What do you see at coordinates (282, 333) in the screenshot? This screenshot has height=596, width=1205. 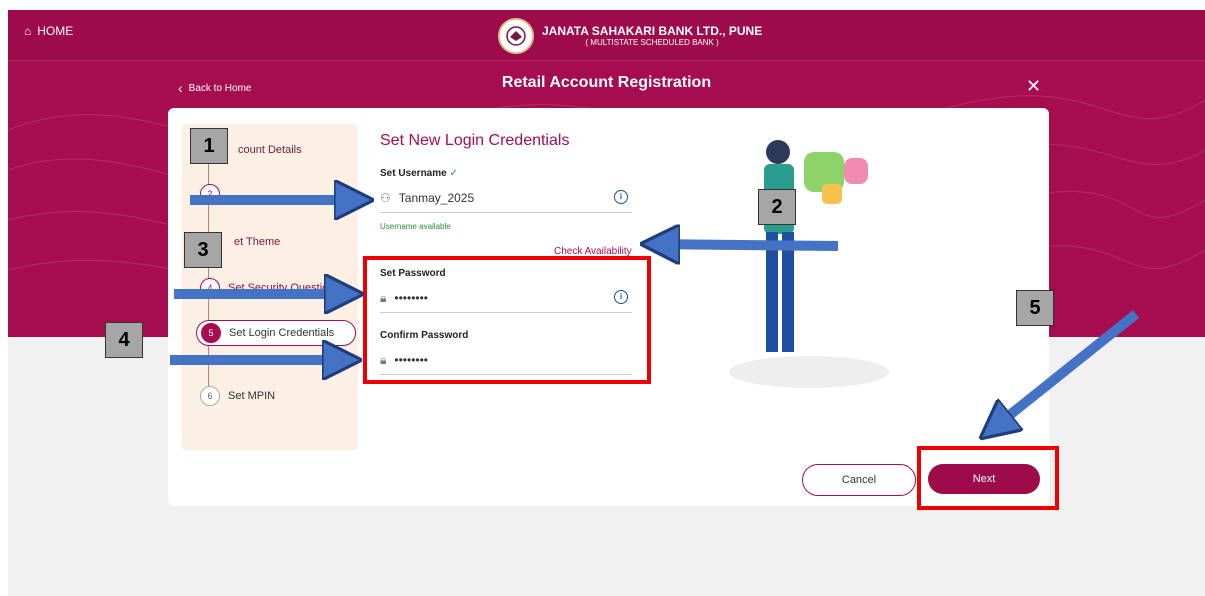 I see `step-label: Set Login Credentials` at bounding box center [282, 333].